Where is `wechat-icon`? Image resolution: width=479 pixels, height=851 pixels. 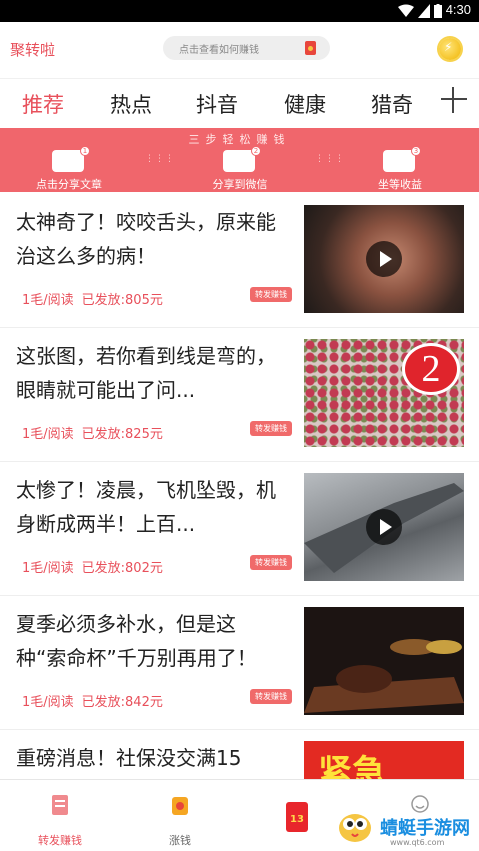
wechat-icon is located at coordinates (239, 161).